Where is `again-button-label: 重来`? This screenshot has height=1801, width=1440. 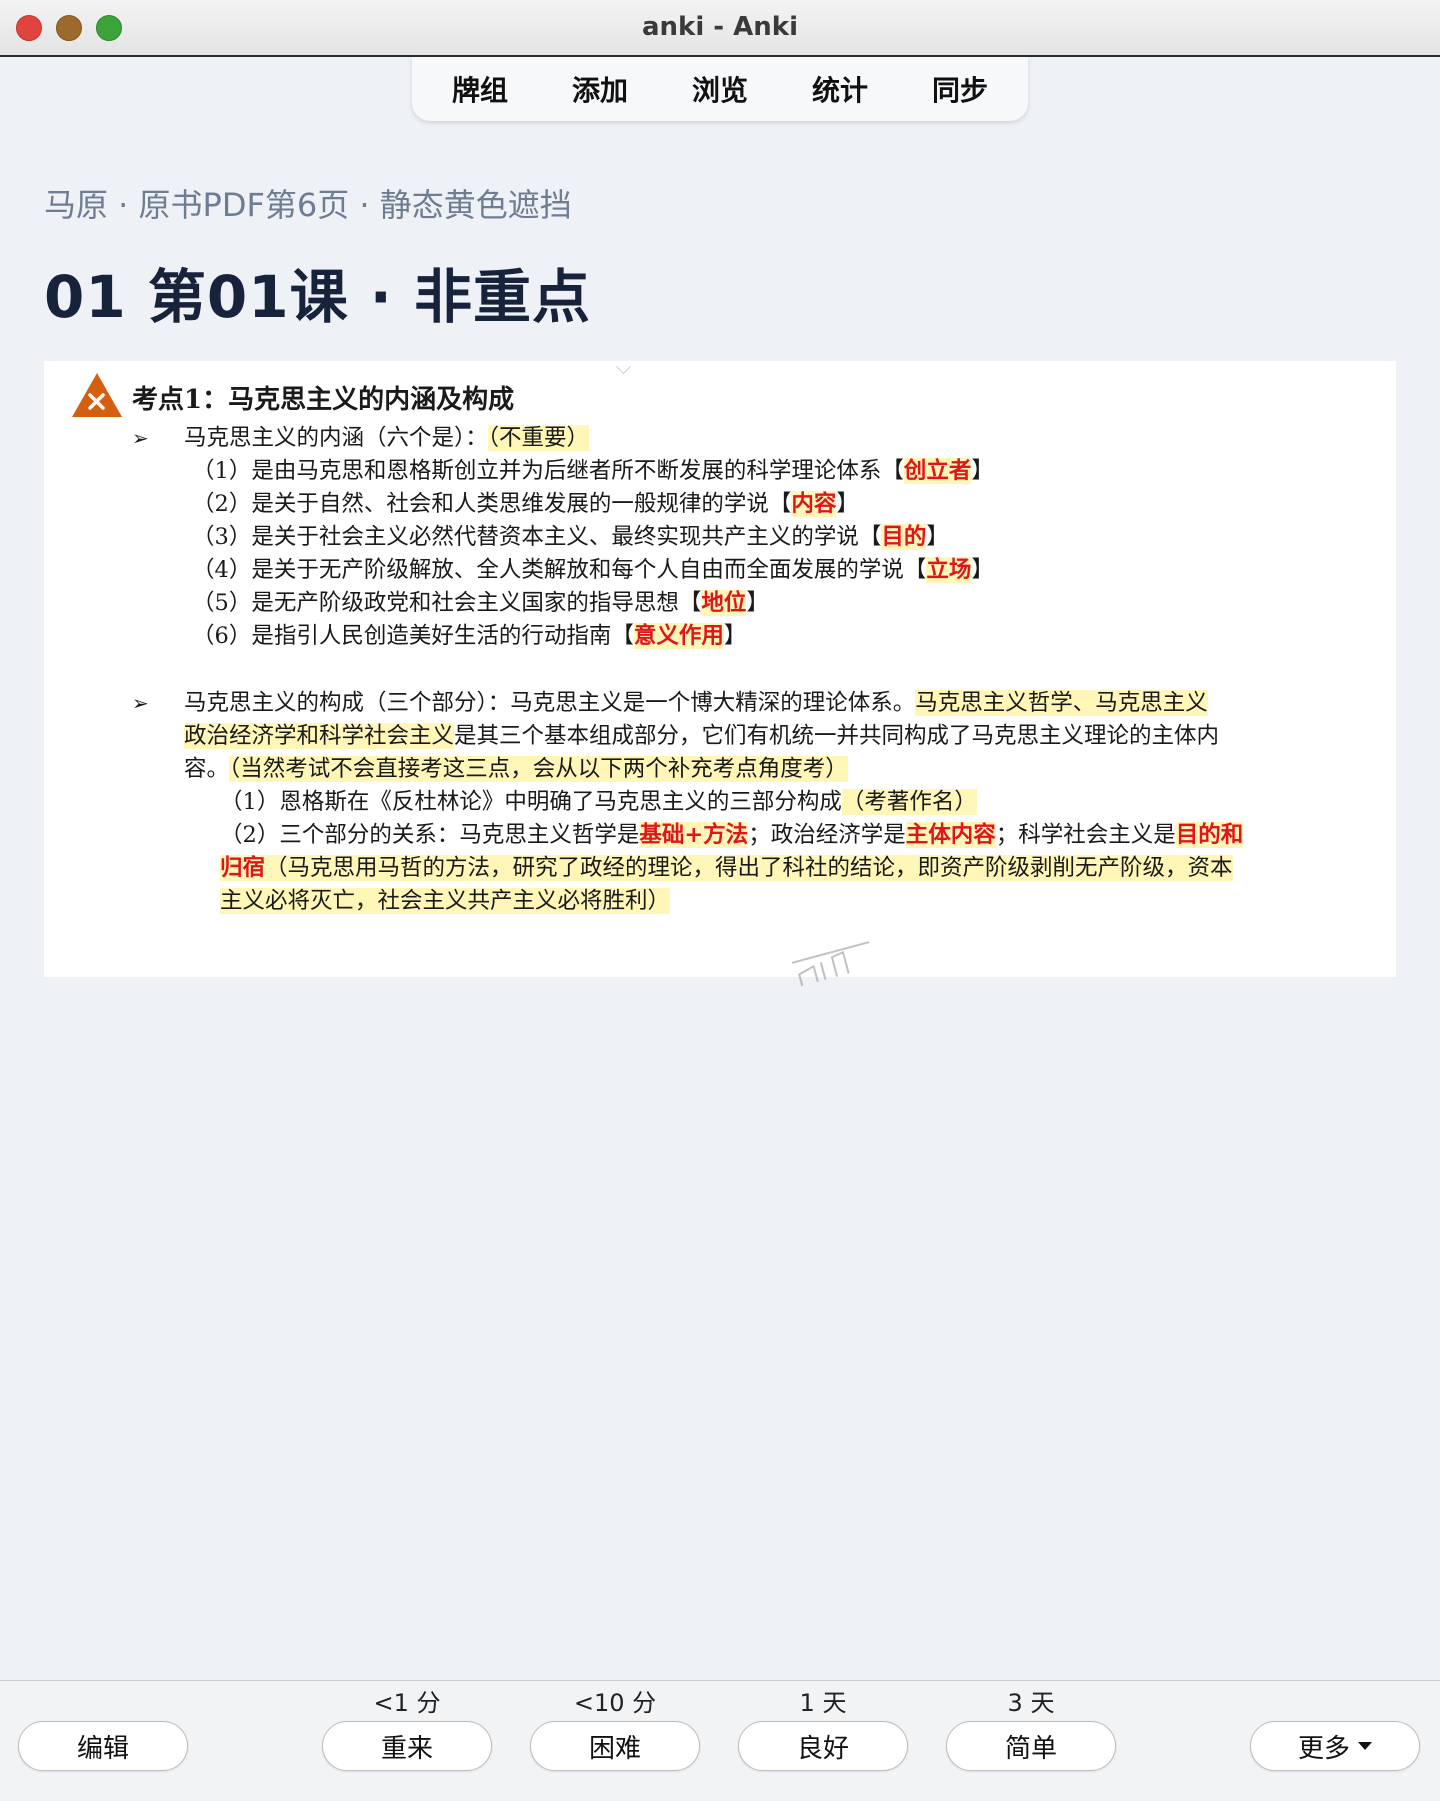 again-button-label: 重来 is located at coordinates (406, 1748).